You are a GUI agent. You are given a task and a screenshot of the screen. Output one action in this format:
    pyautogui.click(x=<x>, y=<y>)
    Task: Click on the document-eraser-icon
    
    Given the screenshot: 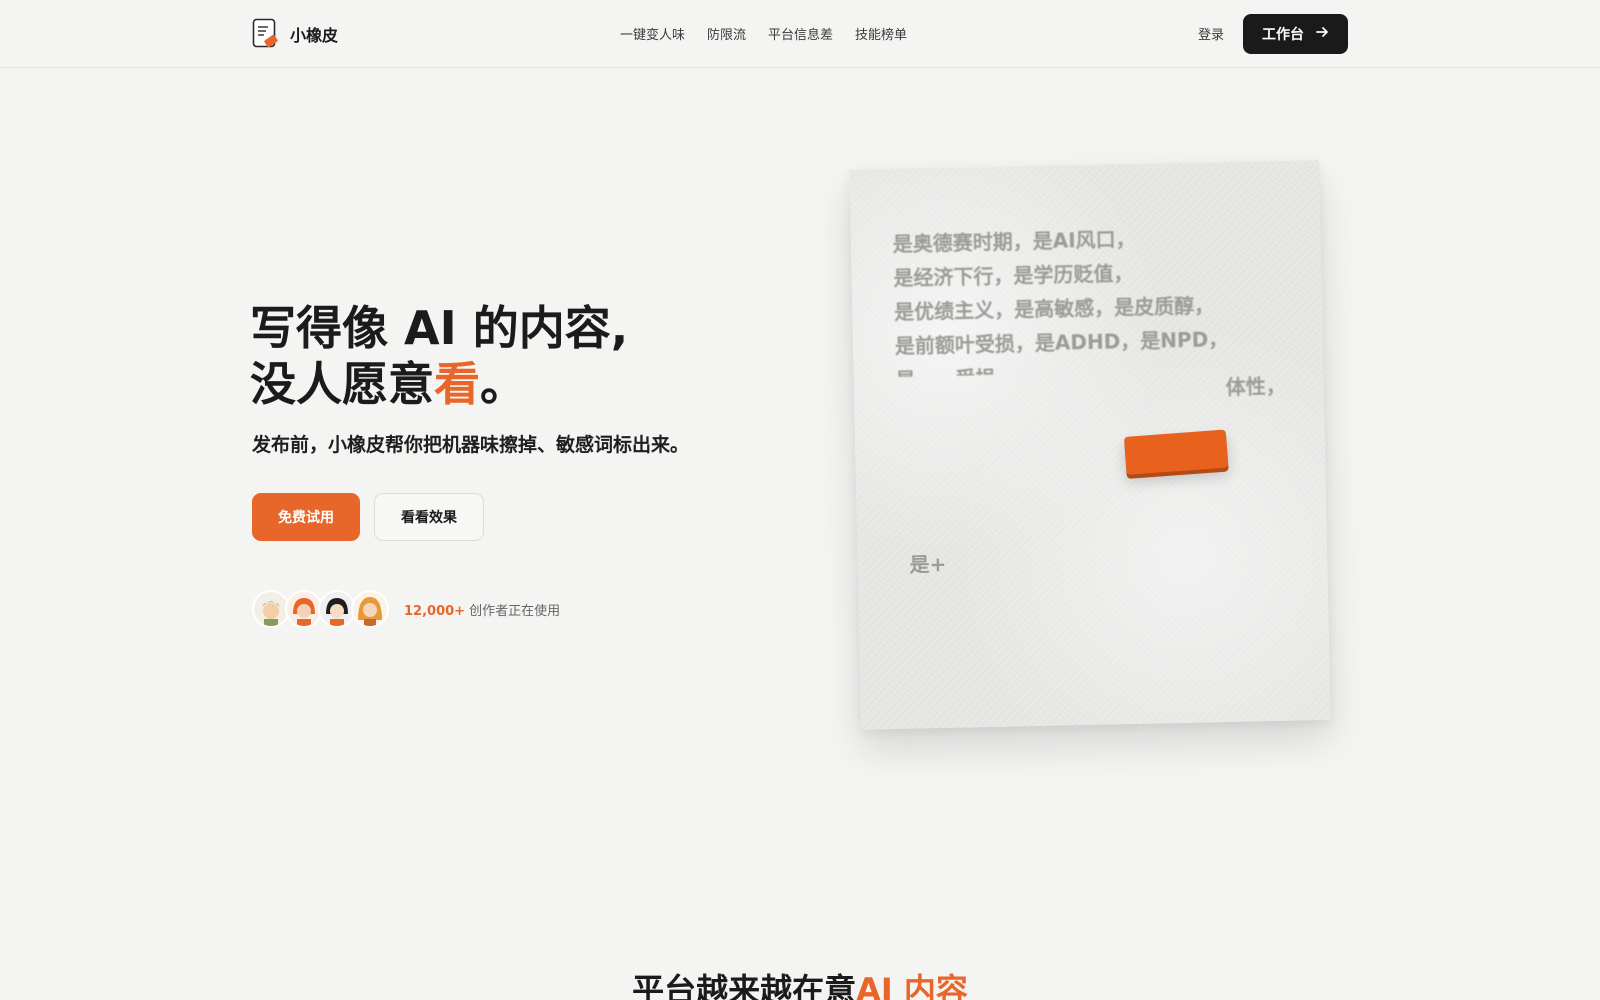 What is the action you would take?
    pyautogui.click(x=266, y=34)
    